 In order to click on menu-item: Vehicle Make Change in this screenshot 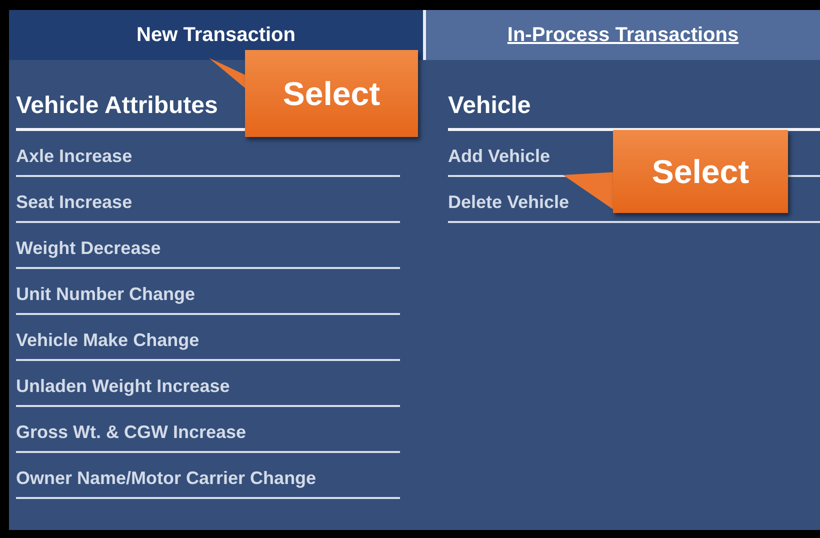, I will do `click(208, 338)`.